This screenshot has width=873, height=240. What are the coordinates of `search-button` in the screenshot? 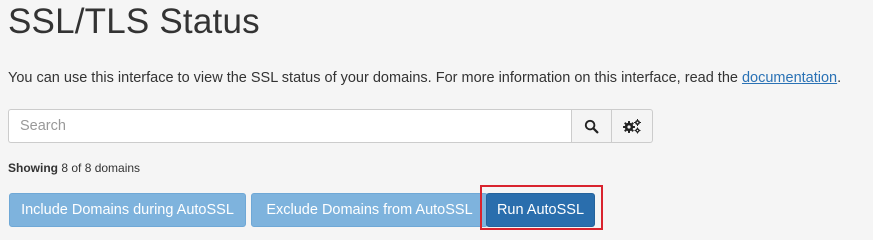 It's located at (591, 126).